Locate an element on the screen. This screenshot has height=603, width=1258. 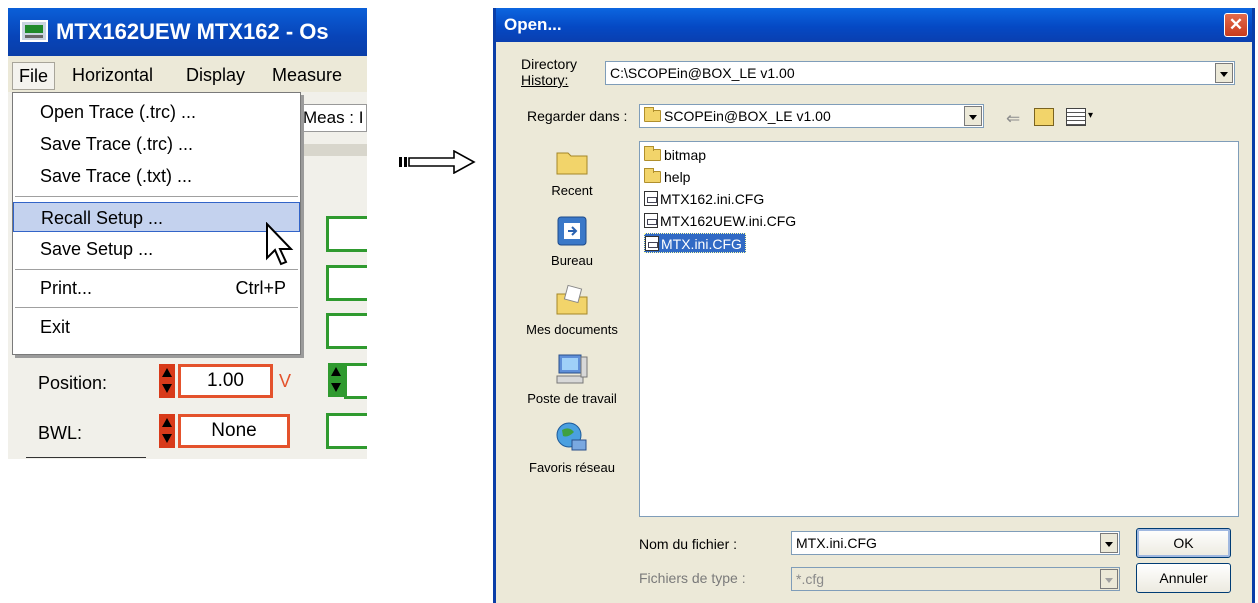
dialog-title-bar: Open... ✕ is located at coordinates (874, 25).